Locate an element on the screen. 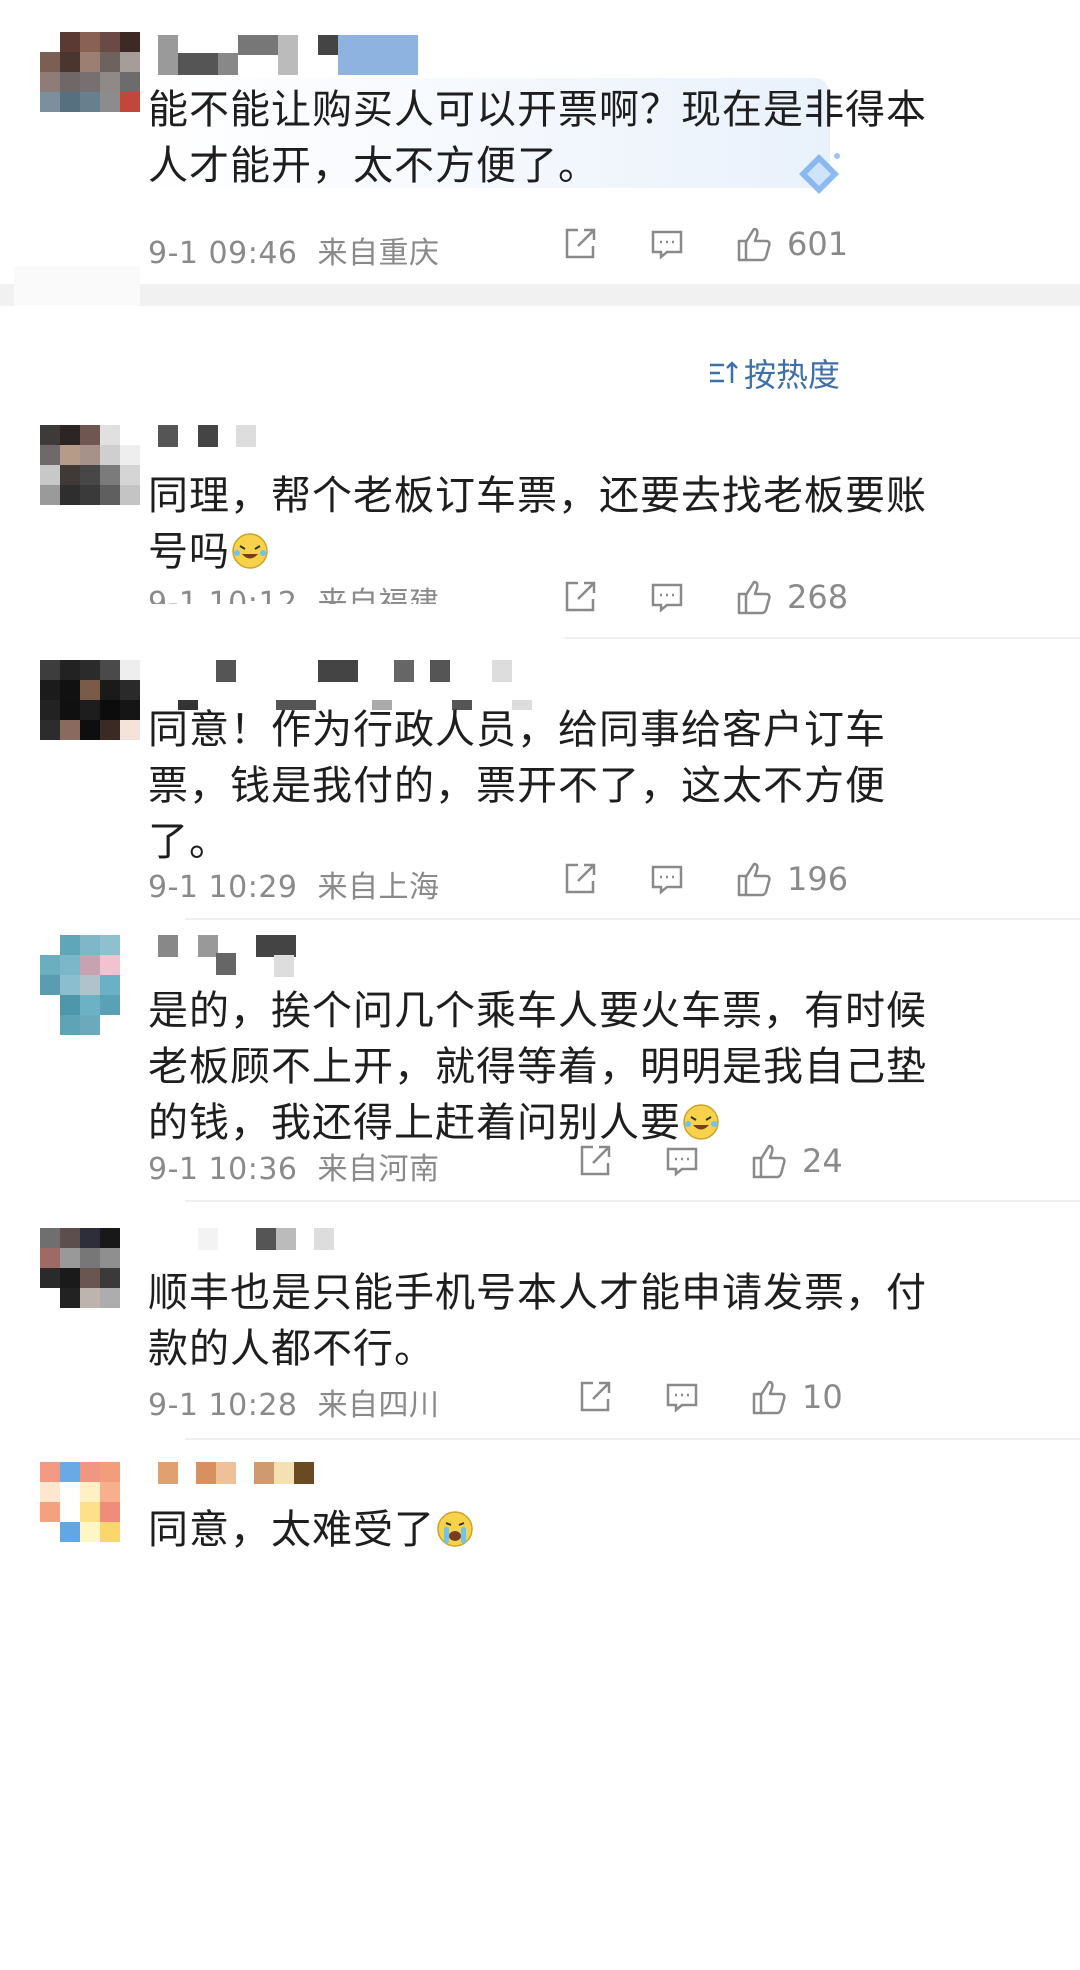 The image size is (1080, 1970). comment-text: 同意，太难受了 is located at coordinates (311, 1530).